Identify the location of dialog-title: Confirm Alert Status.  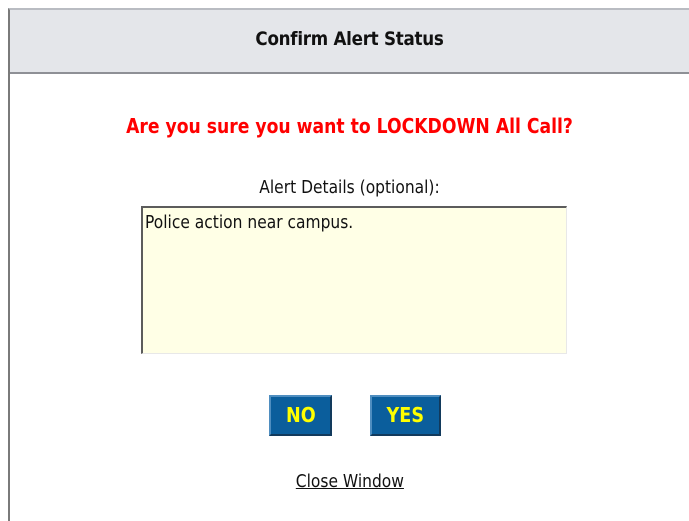
(349, 39).